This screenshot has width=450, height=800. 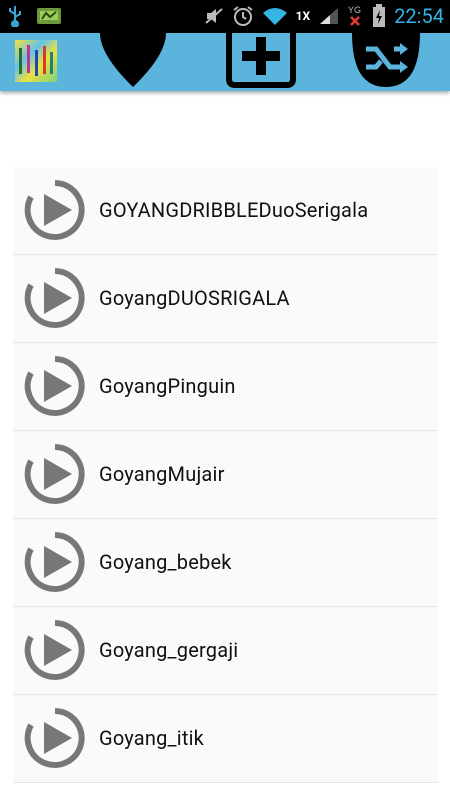 I want to click on favorite-heart-icon, so click(x=133, y=60).